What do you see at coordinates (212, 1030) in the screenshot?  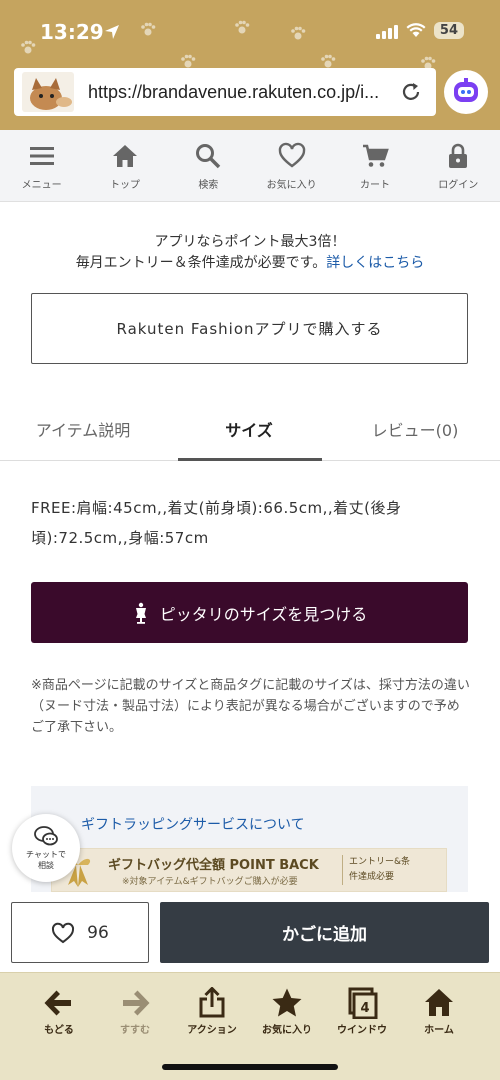 I see `toolbar-label: アクション` at bounding box center [212, 1030].